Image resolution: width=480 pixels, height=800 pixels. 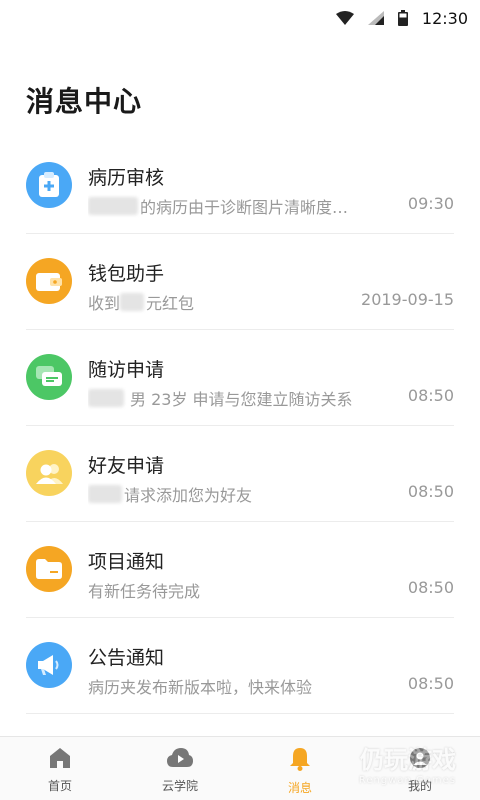 I want to click on message-time: 09:30, so click(x=430, y=203).